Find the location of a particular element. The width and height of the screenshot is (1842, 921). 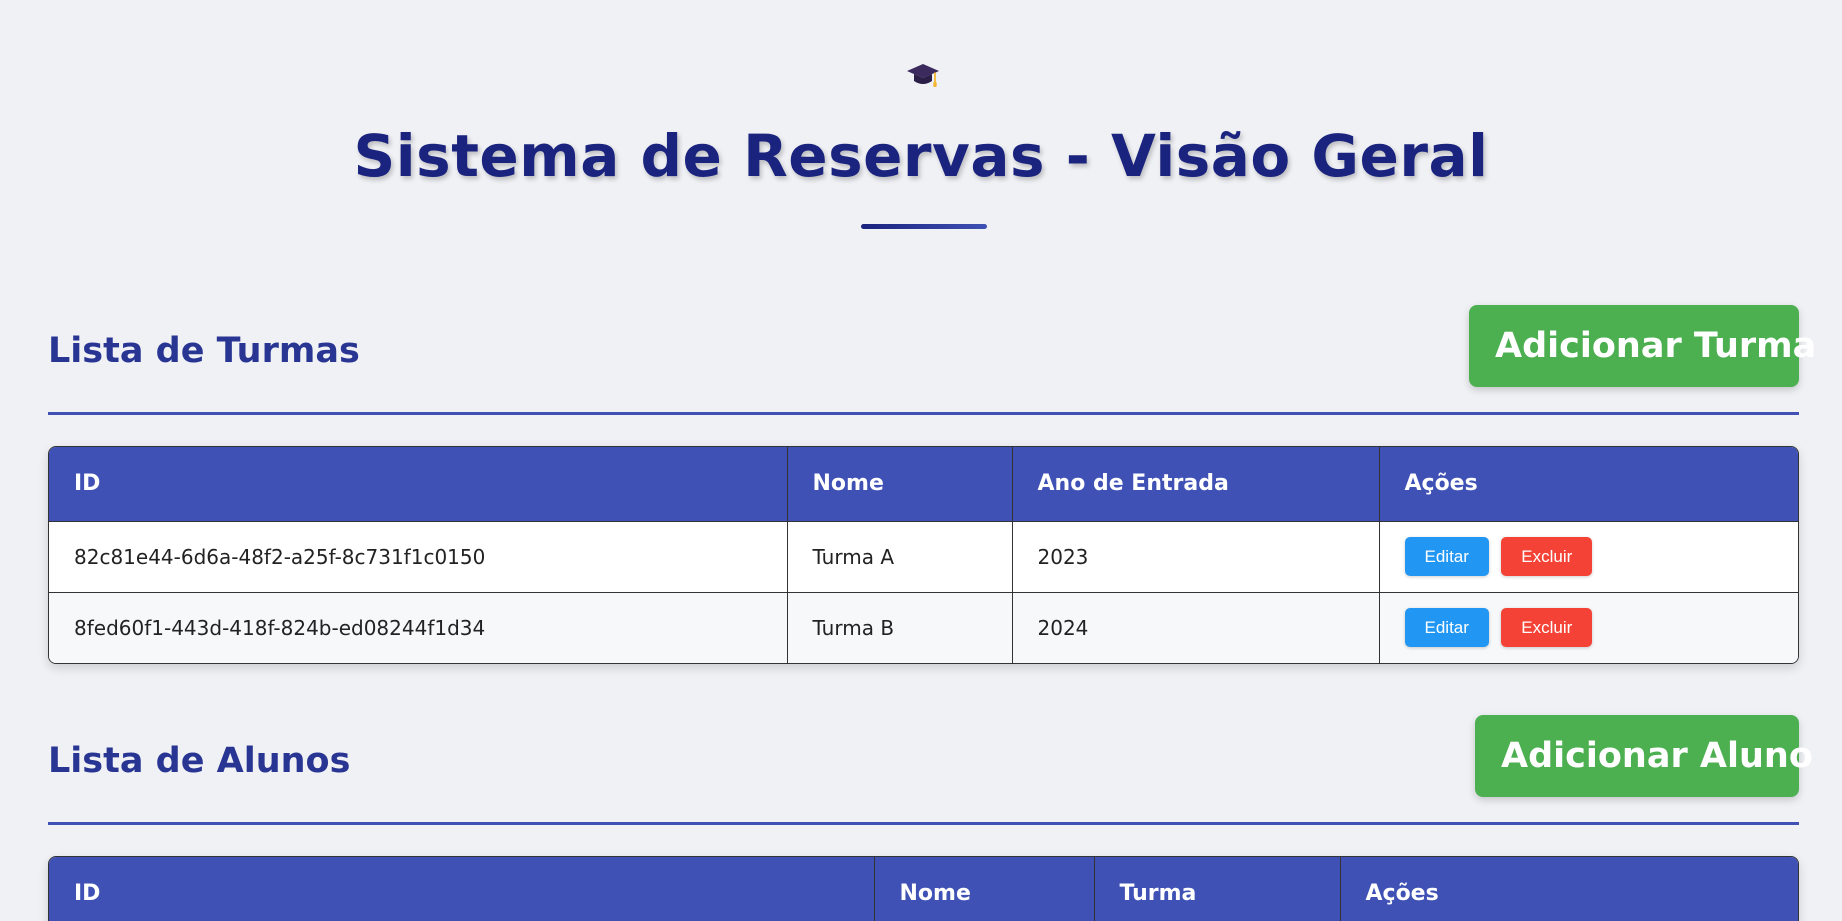

turmas-table-header-row: ID Nome Ano de Entrada Ações is located at coordinates (923, 484).